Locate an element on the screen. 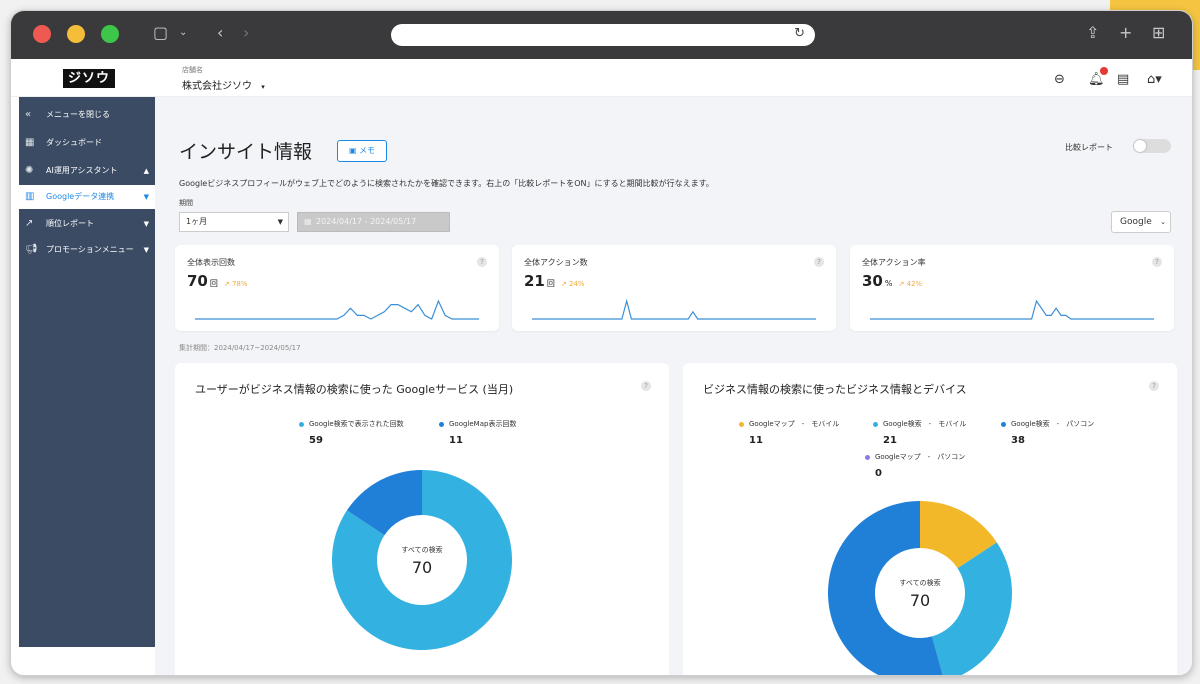 This screenshot has width=1200, height=684. sidebar-item-google-data: ▥ Googleデータ連携 ▼ is located at coordinates (87, 197).